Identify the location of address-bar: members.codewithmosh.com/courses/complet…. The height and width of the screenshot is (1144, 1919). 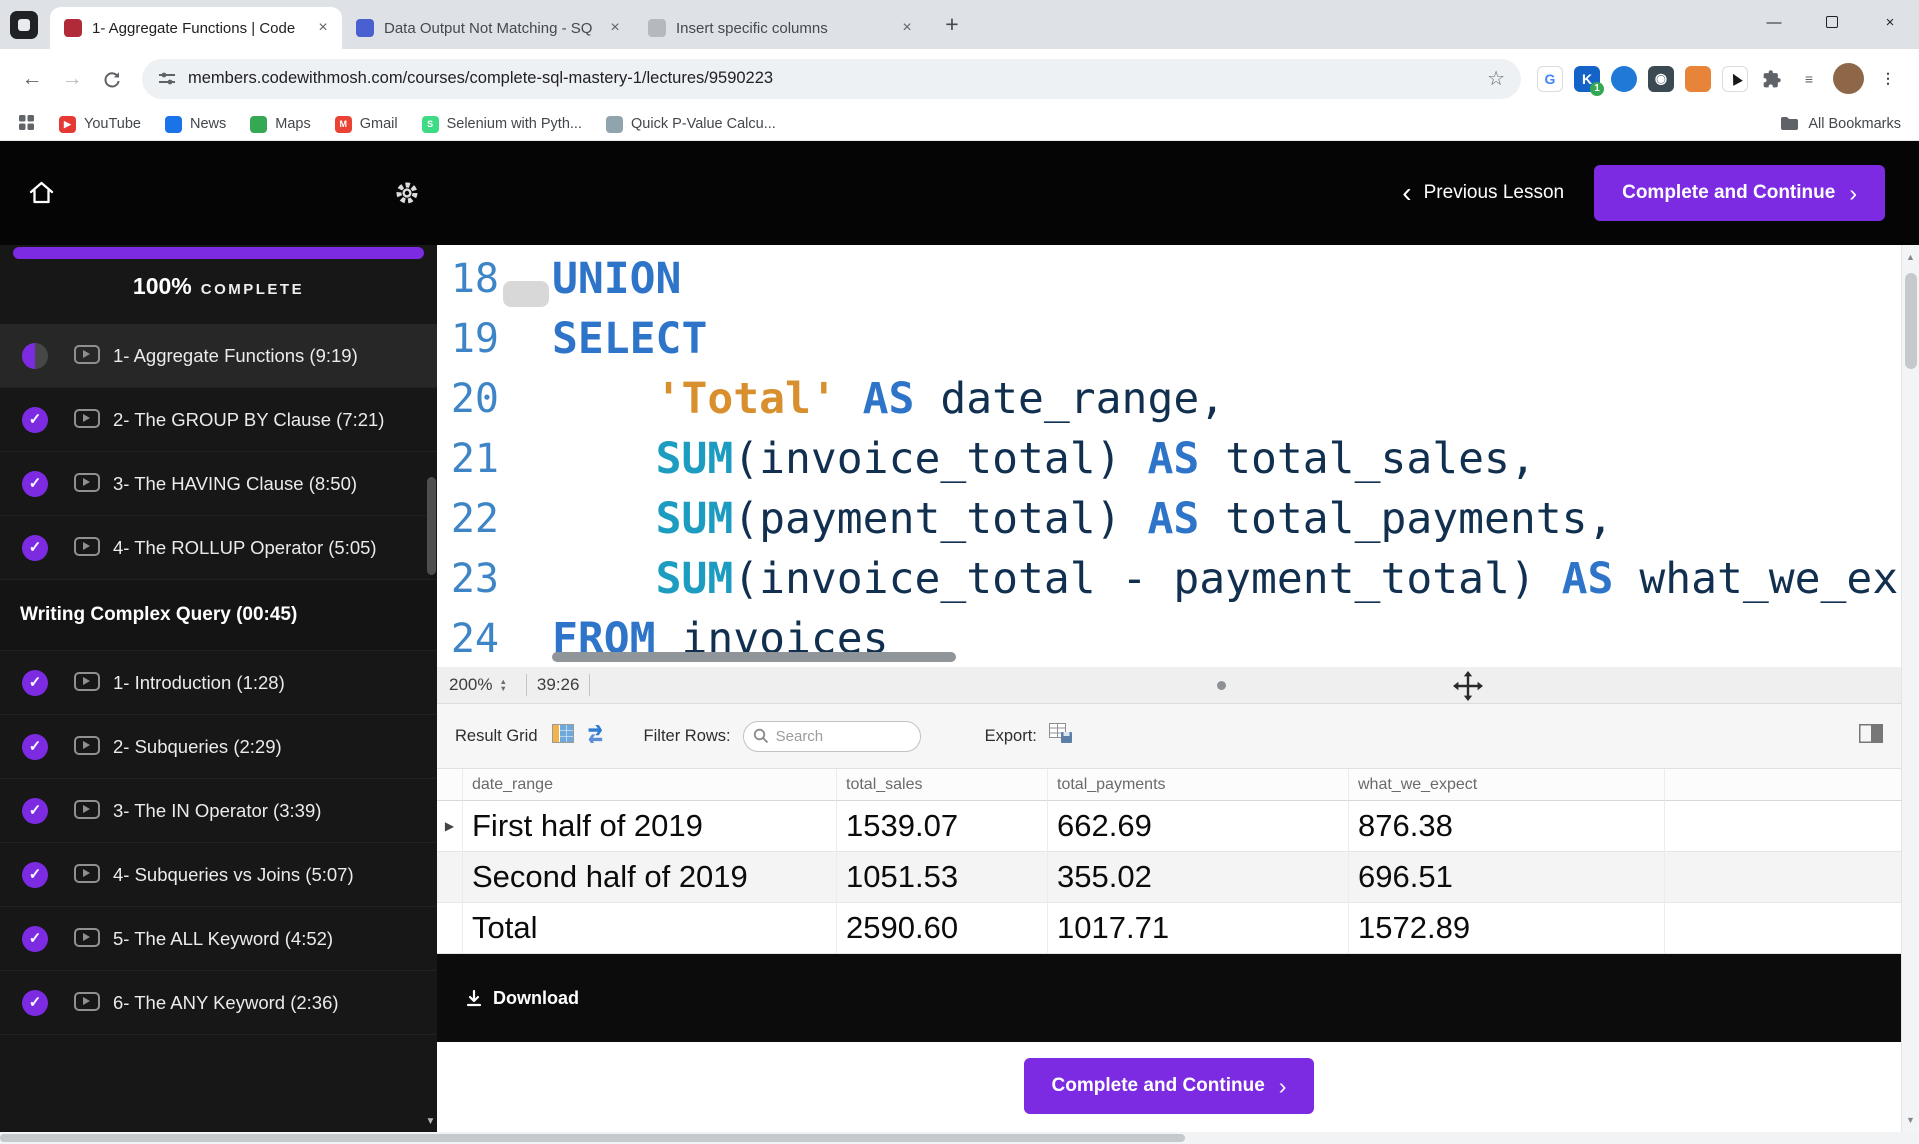
(831, 78).